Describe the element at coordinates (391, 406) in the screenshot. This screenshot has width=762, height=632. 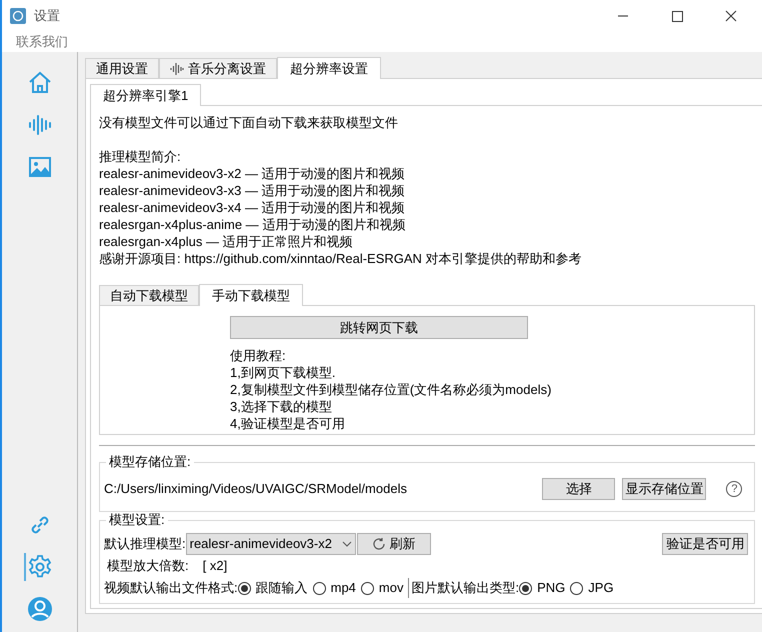
I see `tutorial-step: 3,选择下载的模型` at that location.